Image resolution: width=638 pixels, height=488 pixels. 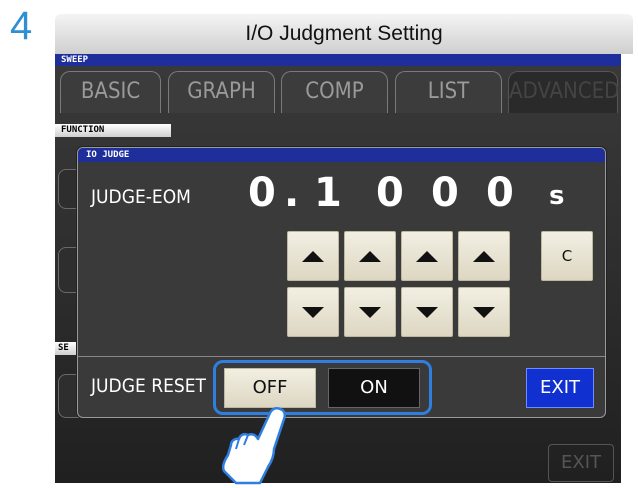 I want to click on tab-graph: GRAPH, so click(x=221, y=92).